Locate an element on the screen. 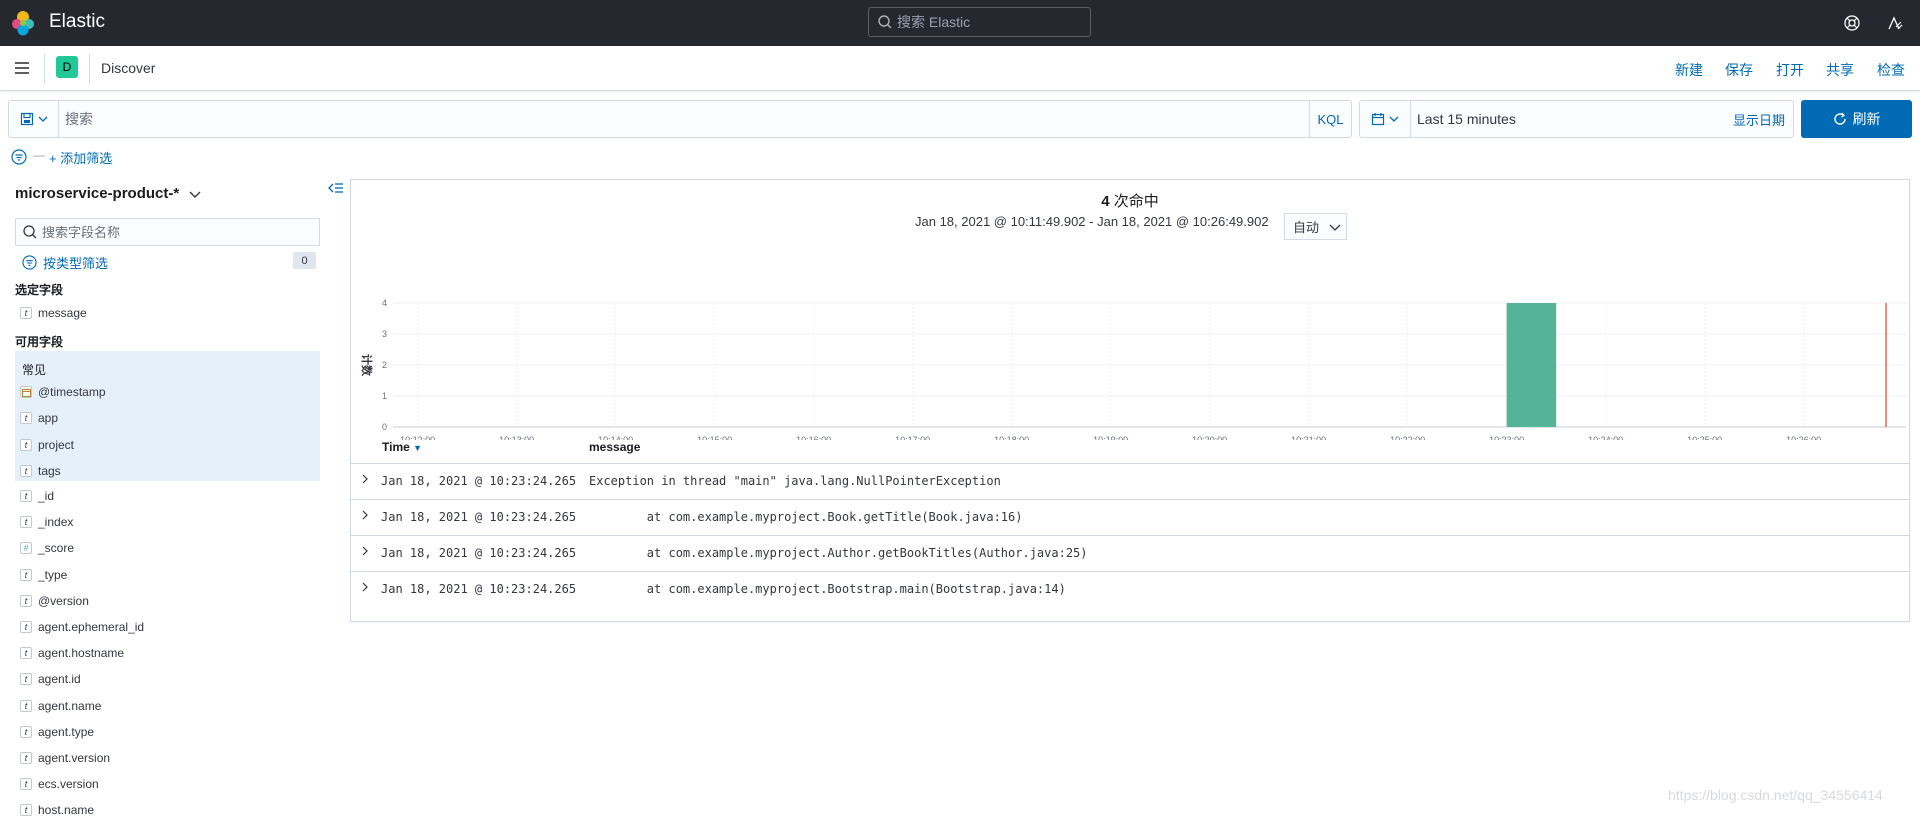 The image size is (1920, 819). x-tick-label: 10:16:00 is located at coordinates (813, 437).